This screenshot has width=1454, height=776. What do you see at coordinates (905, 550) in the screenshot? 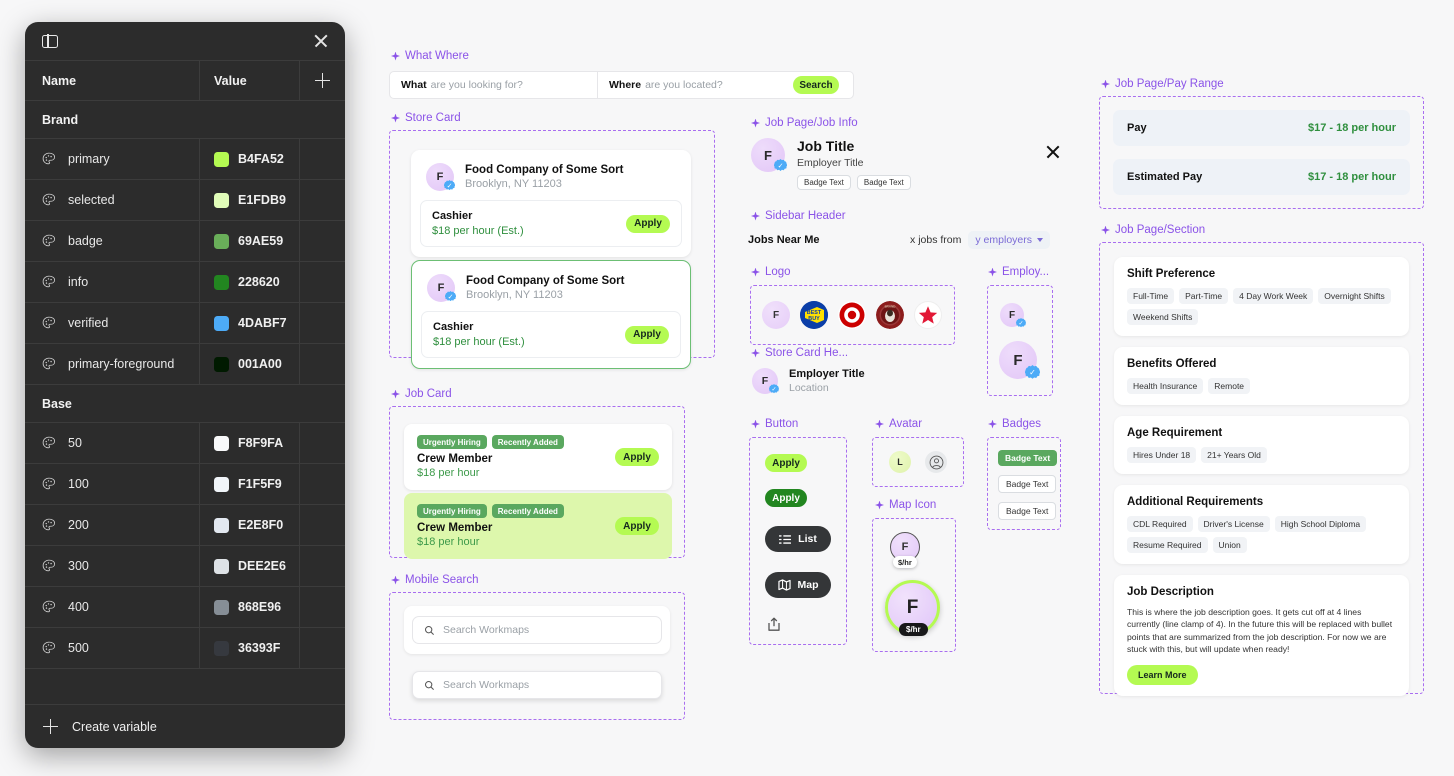
I see `map-pin-small: F $/hr` at bounding box center [905, 550].